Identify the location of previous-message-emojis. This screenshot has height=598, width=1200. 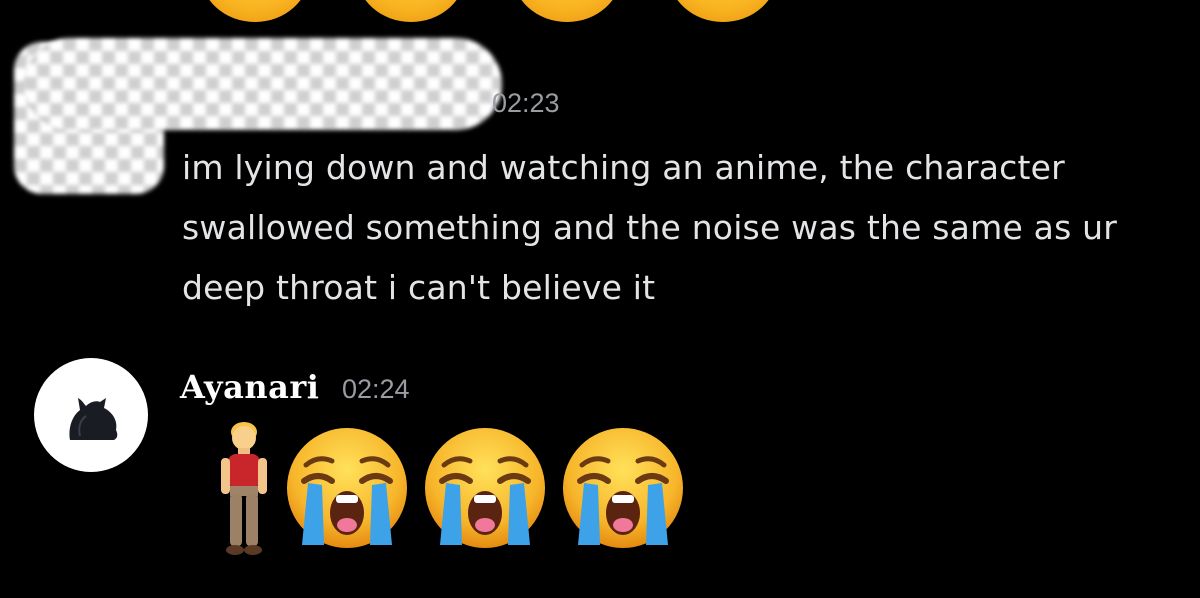
(489, 11).